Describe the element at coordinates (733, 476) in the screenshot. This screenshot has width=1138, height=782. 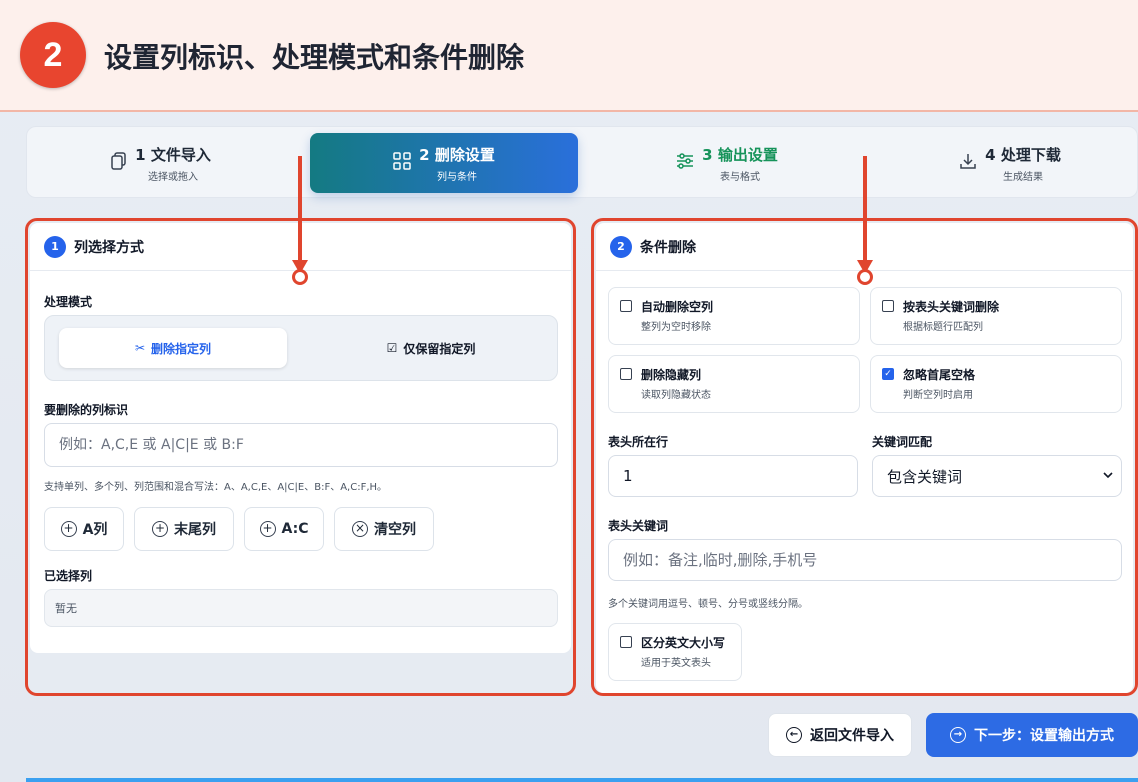
I see `header-row-input: 1` at that location.